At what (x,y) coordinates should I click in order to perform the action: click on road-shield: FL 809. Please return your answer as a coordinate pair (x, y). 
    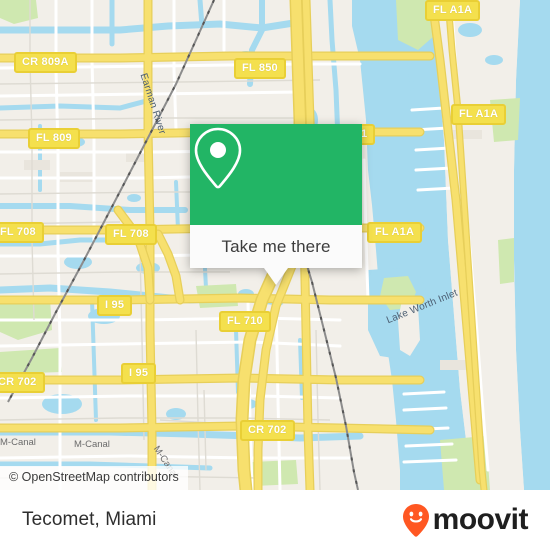
    Looking at the image, I should click on (54, 138).